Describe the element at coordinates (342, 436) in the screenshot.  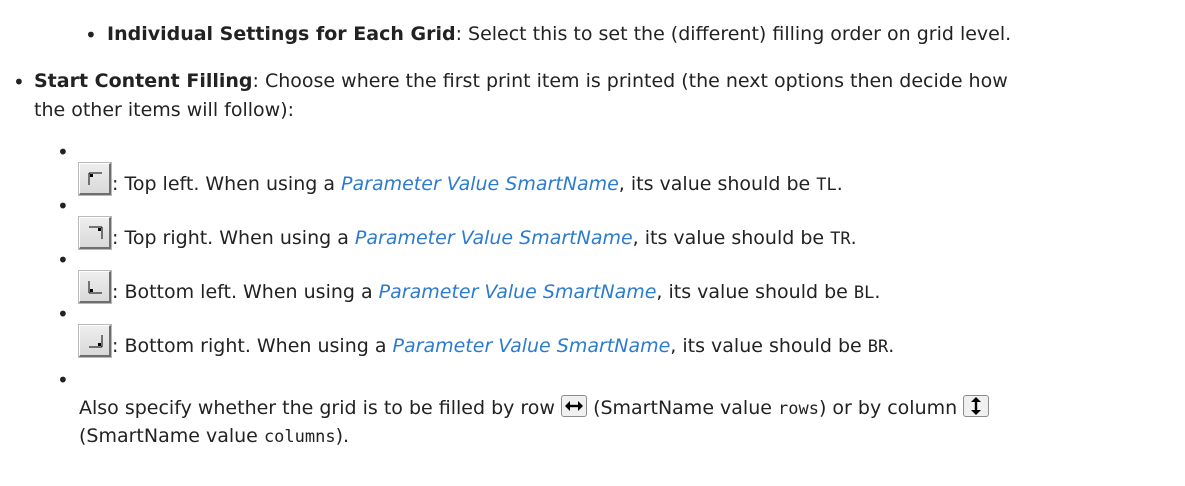
I see `fill-direction-text: ).` at that location.